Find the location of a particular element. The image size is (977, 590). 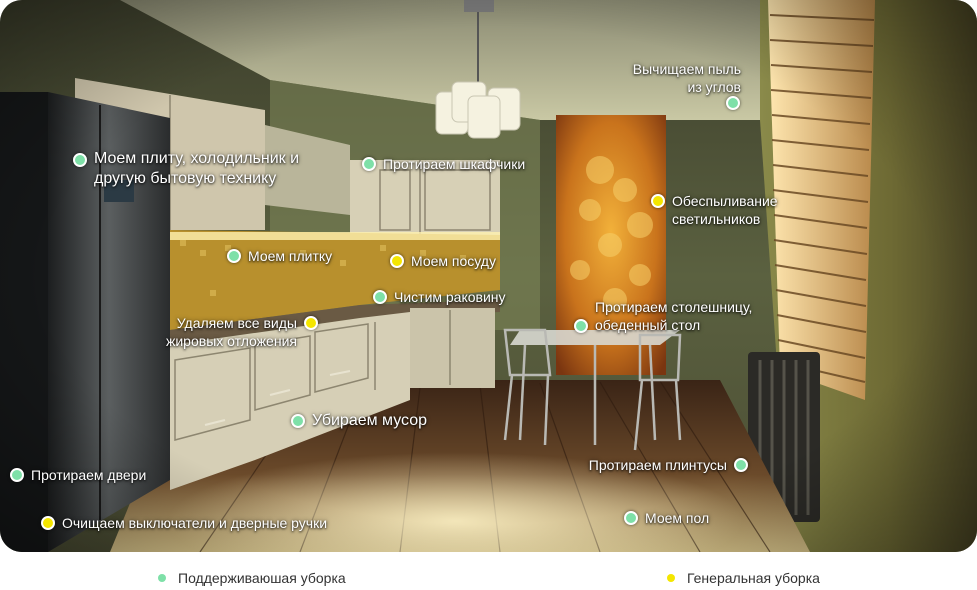

hotspot-dust-corners: Вычищаем пыль из углов is located at coordinates (687, 78).